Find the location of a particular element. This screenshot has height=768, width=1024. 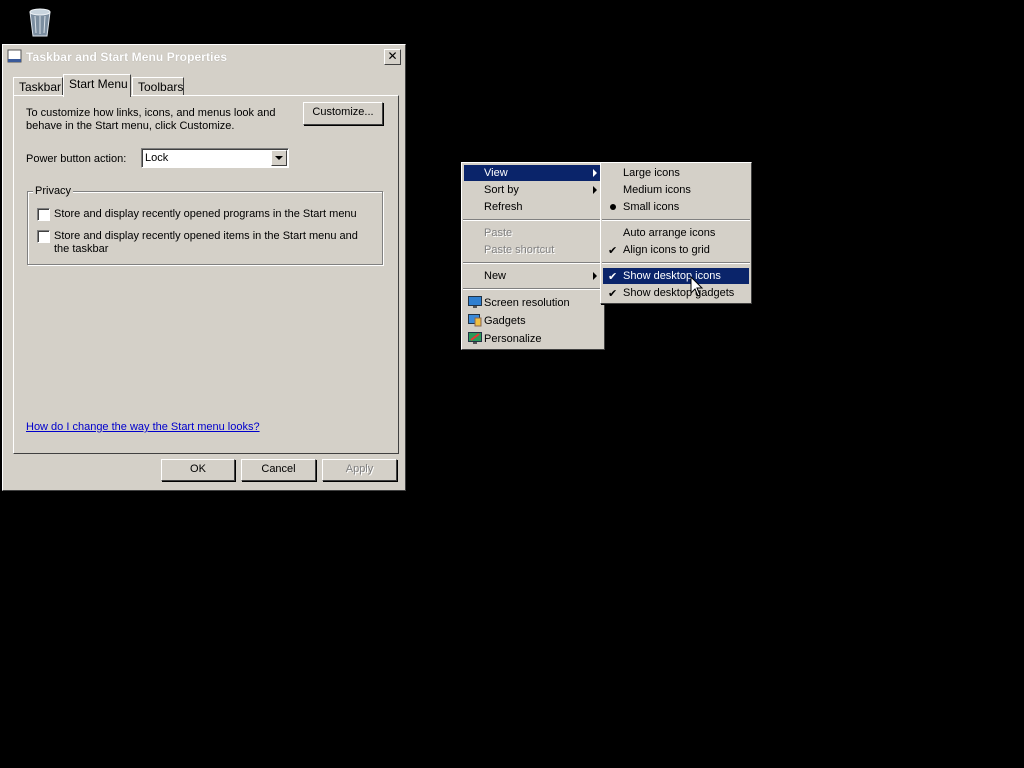

menu-item-sort-by-label: Sort by is located at coordinates (501, 190).